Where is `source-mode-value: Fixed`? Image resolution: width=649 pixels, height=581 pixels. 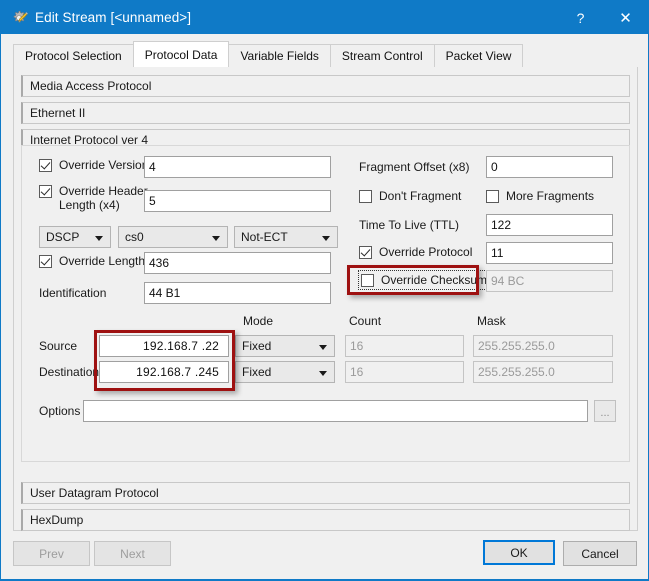
source-mode-value: Fixed is located at coordinates (257, 346).